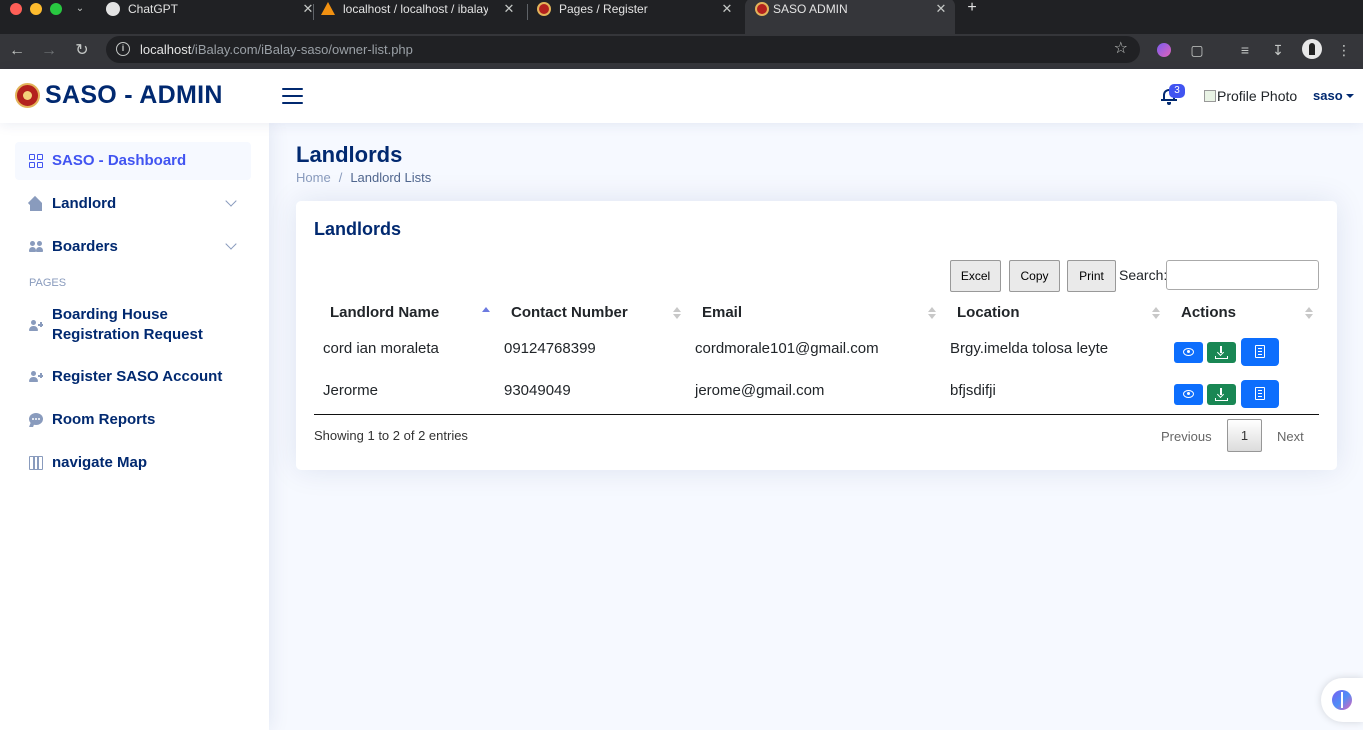 This screenshot has height=730, width=1363. Describe the element at coordinates (636, 17) in the screenshot. I see `tab-register: Pages / Register ✕` at that location.